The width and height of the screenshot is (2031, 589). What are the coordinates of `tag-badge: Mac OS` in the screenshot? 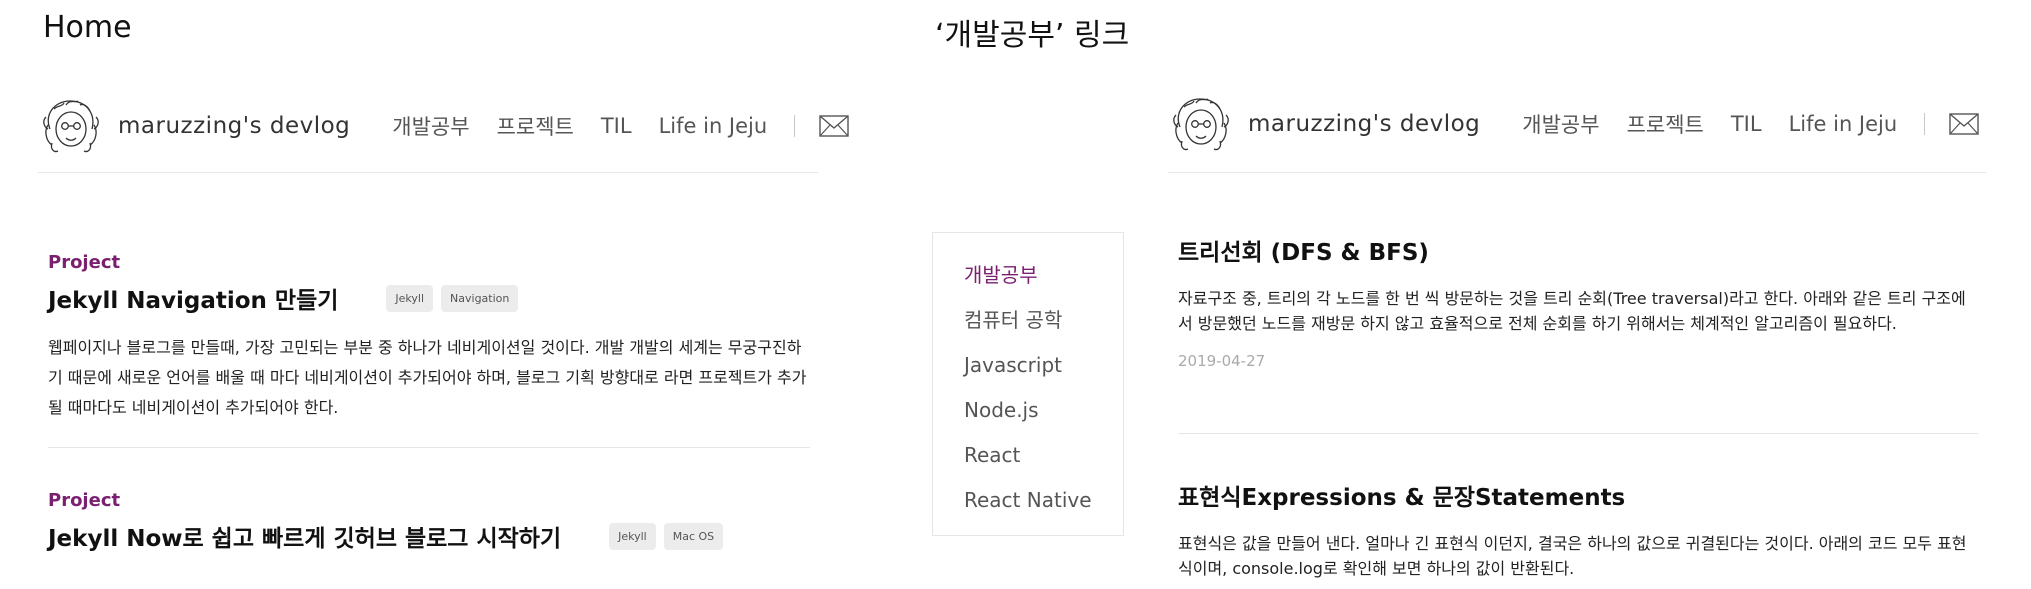 It's located at (693, 536).